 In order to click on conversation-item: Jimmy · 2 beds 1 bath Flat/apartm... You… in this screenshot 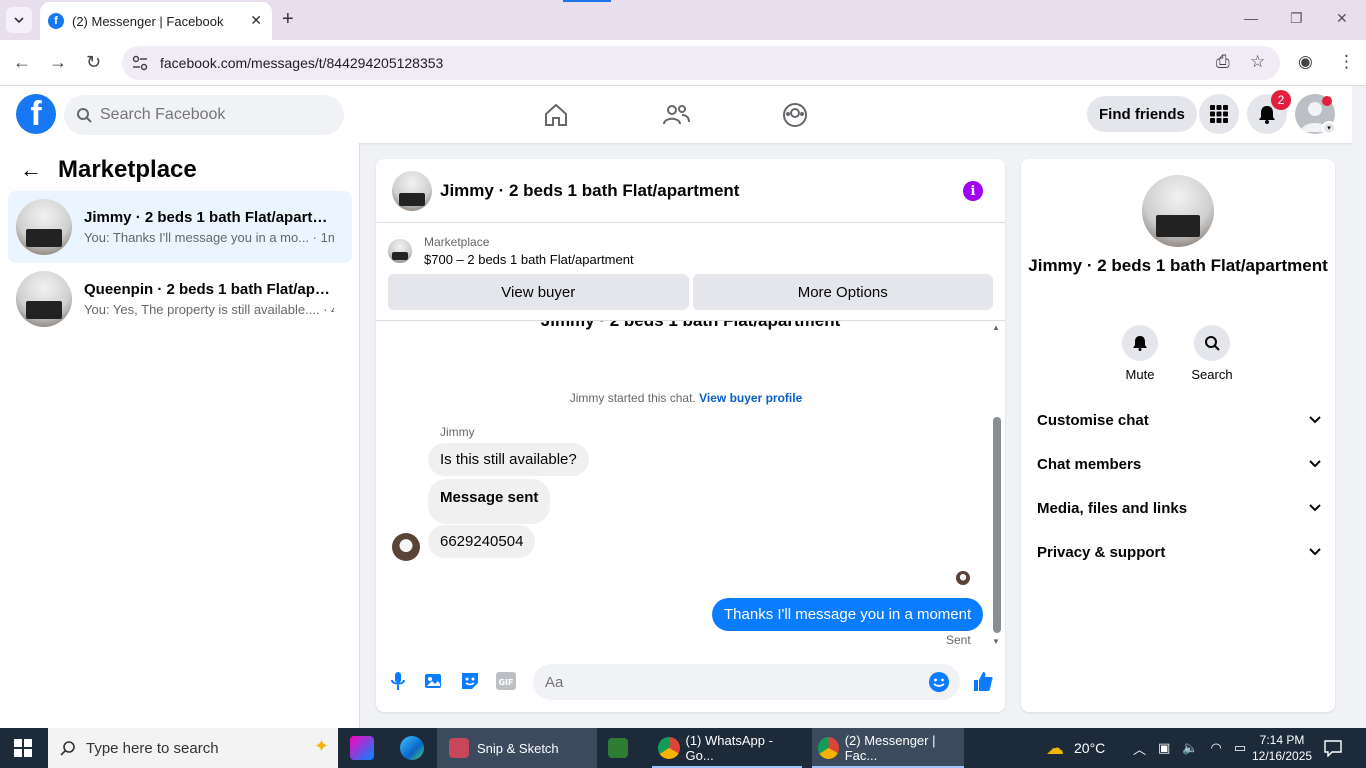, I will do `click(180, 227)`.